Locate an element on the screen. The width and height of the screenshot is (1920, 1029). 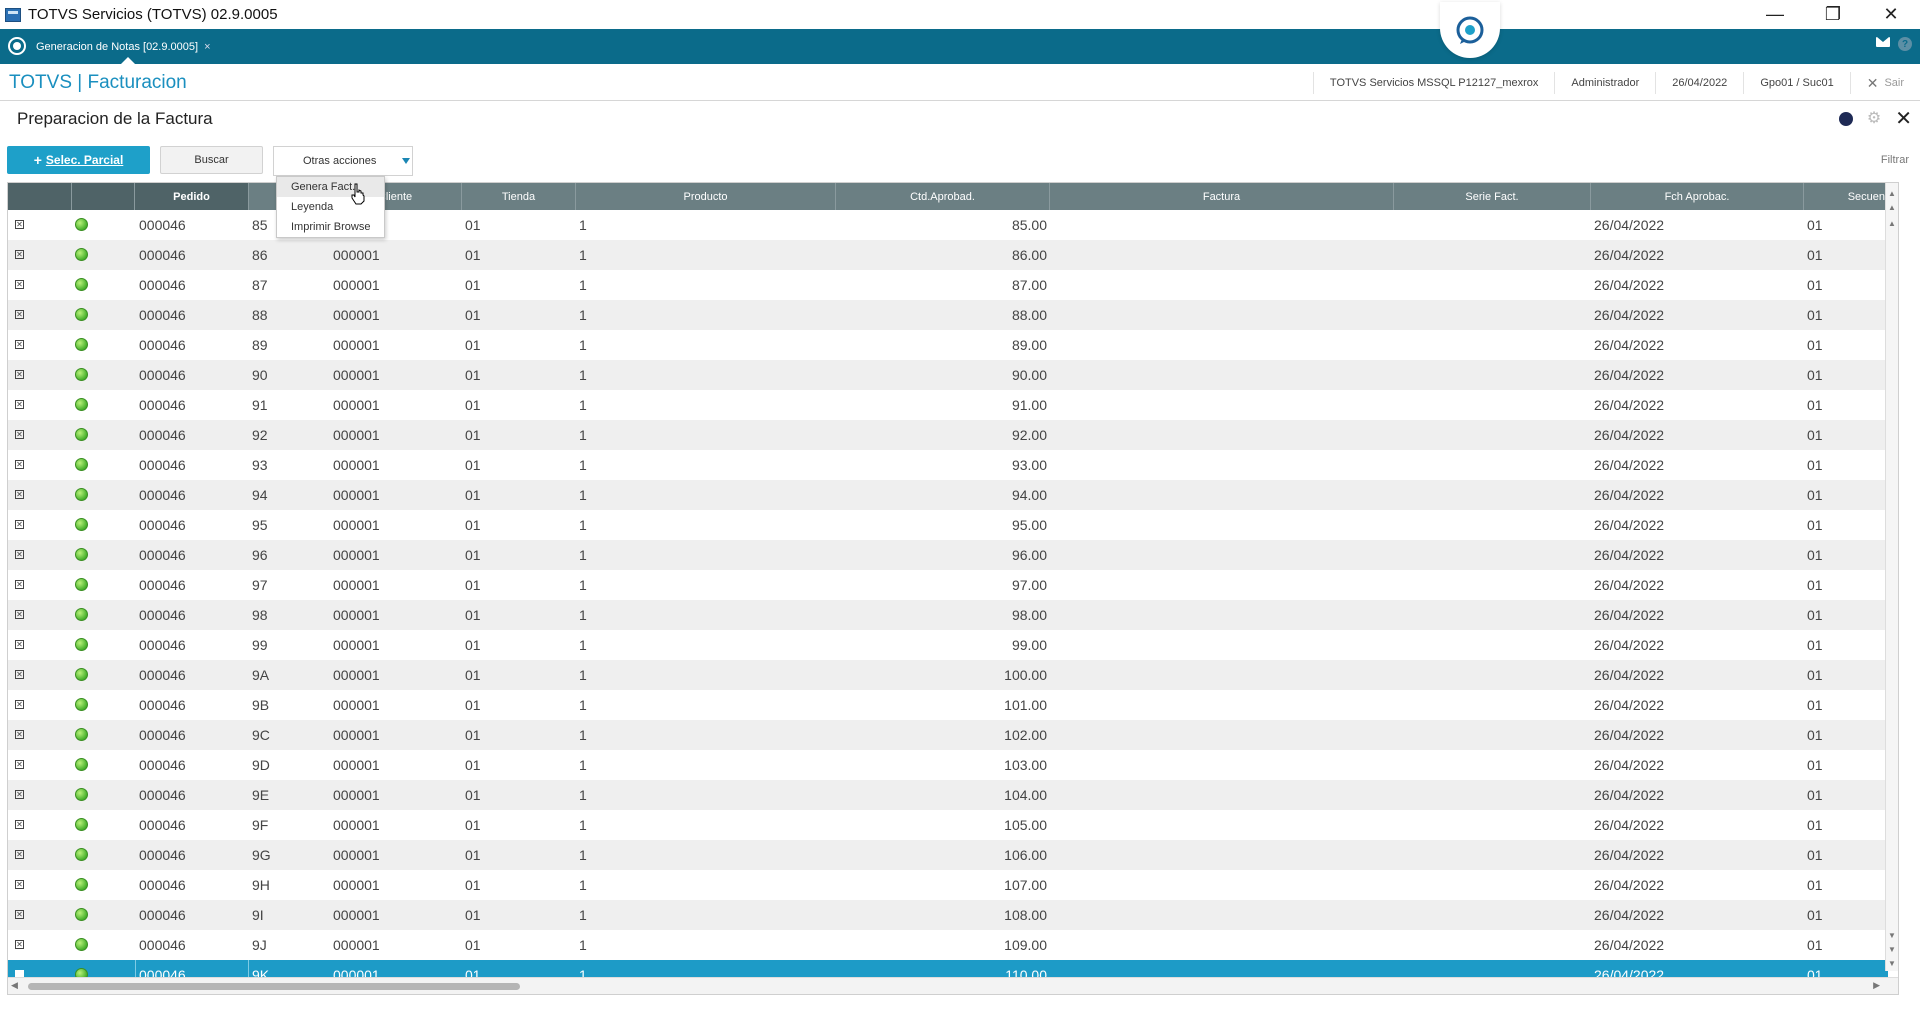
table-row: ✕ 000046 9A 000001 01 1 100.00 26/04/2022 01 is located at coordinates (948, 675).